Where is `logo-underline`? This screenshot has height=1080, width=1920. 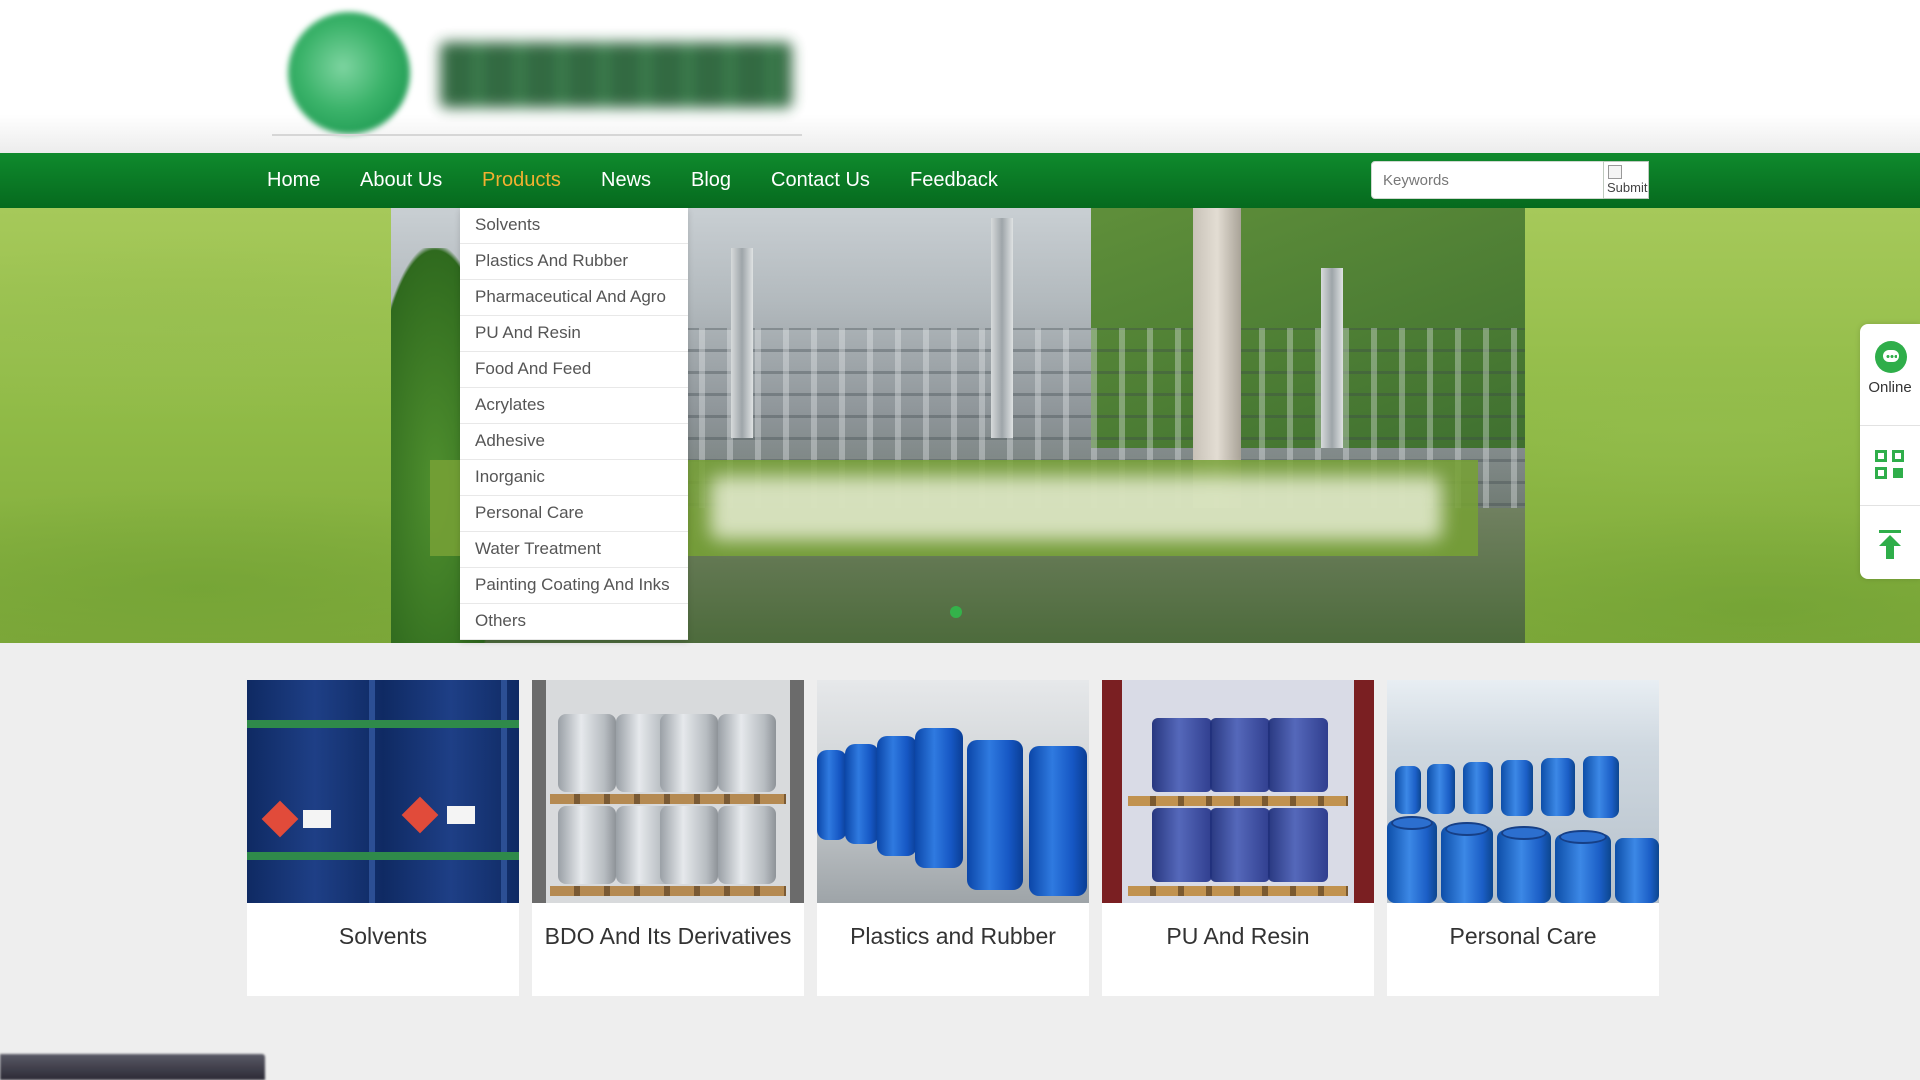
logo-underline is located at coordinates (537, 135).